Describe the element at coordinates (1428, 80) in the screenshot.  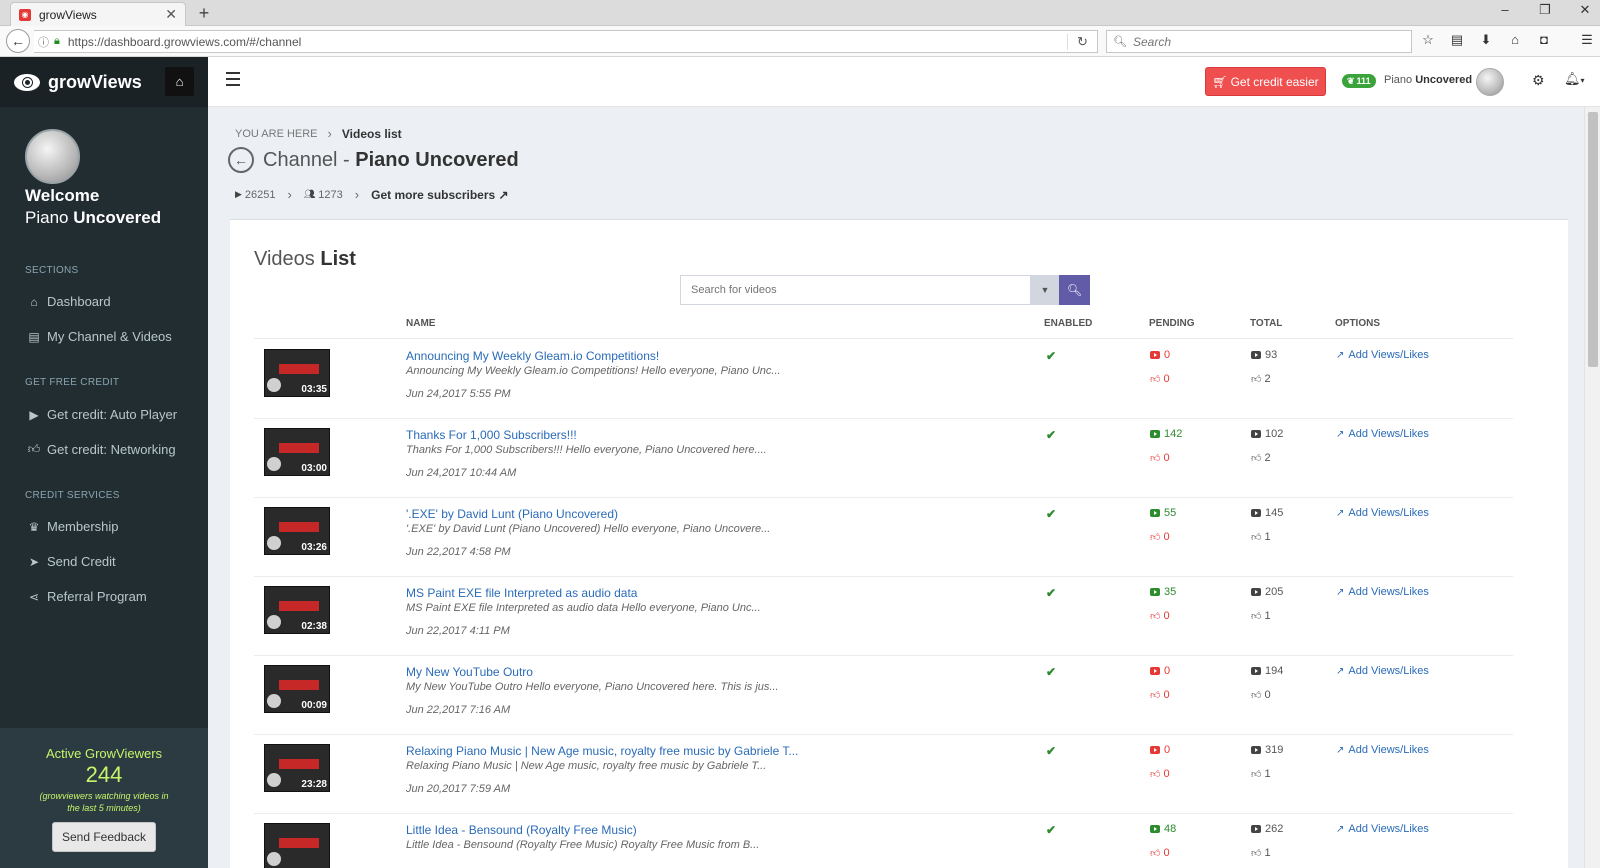
I see `user-menu: Piano Uncovered` at that location.